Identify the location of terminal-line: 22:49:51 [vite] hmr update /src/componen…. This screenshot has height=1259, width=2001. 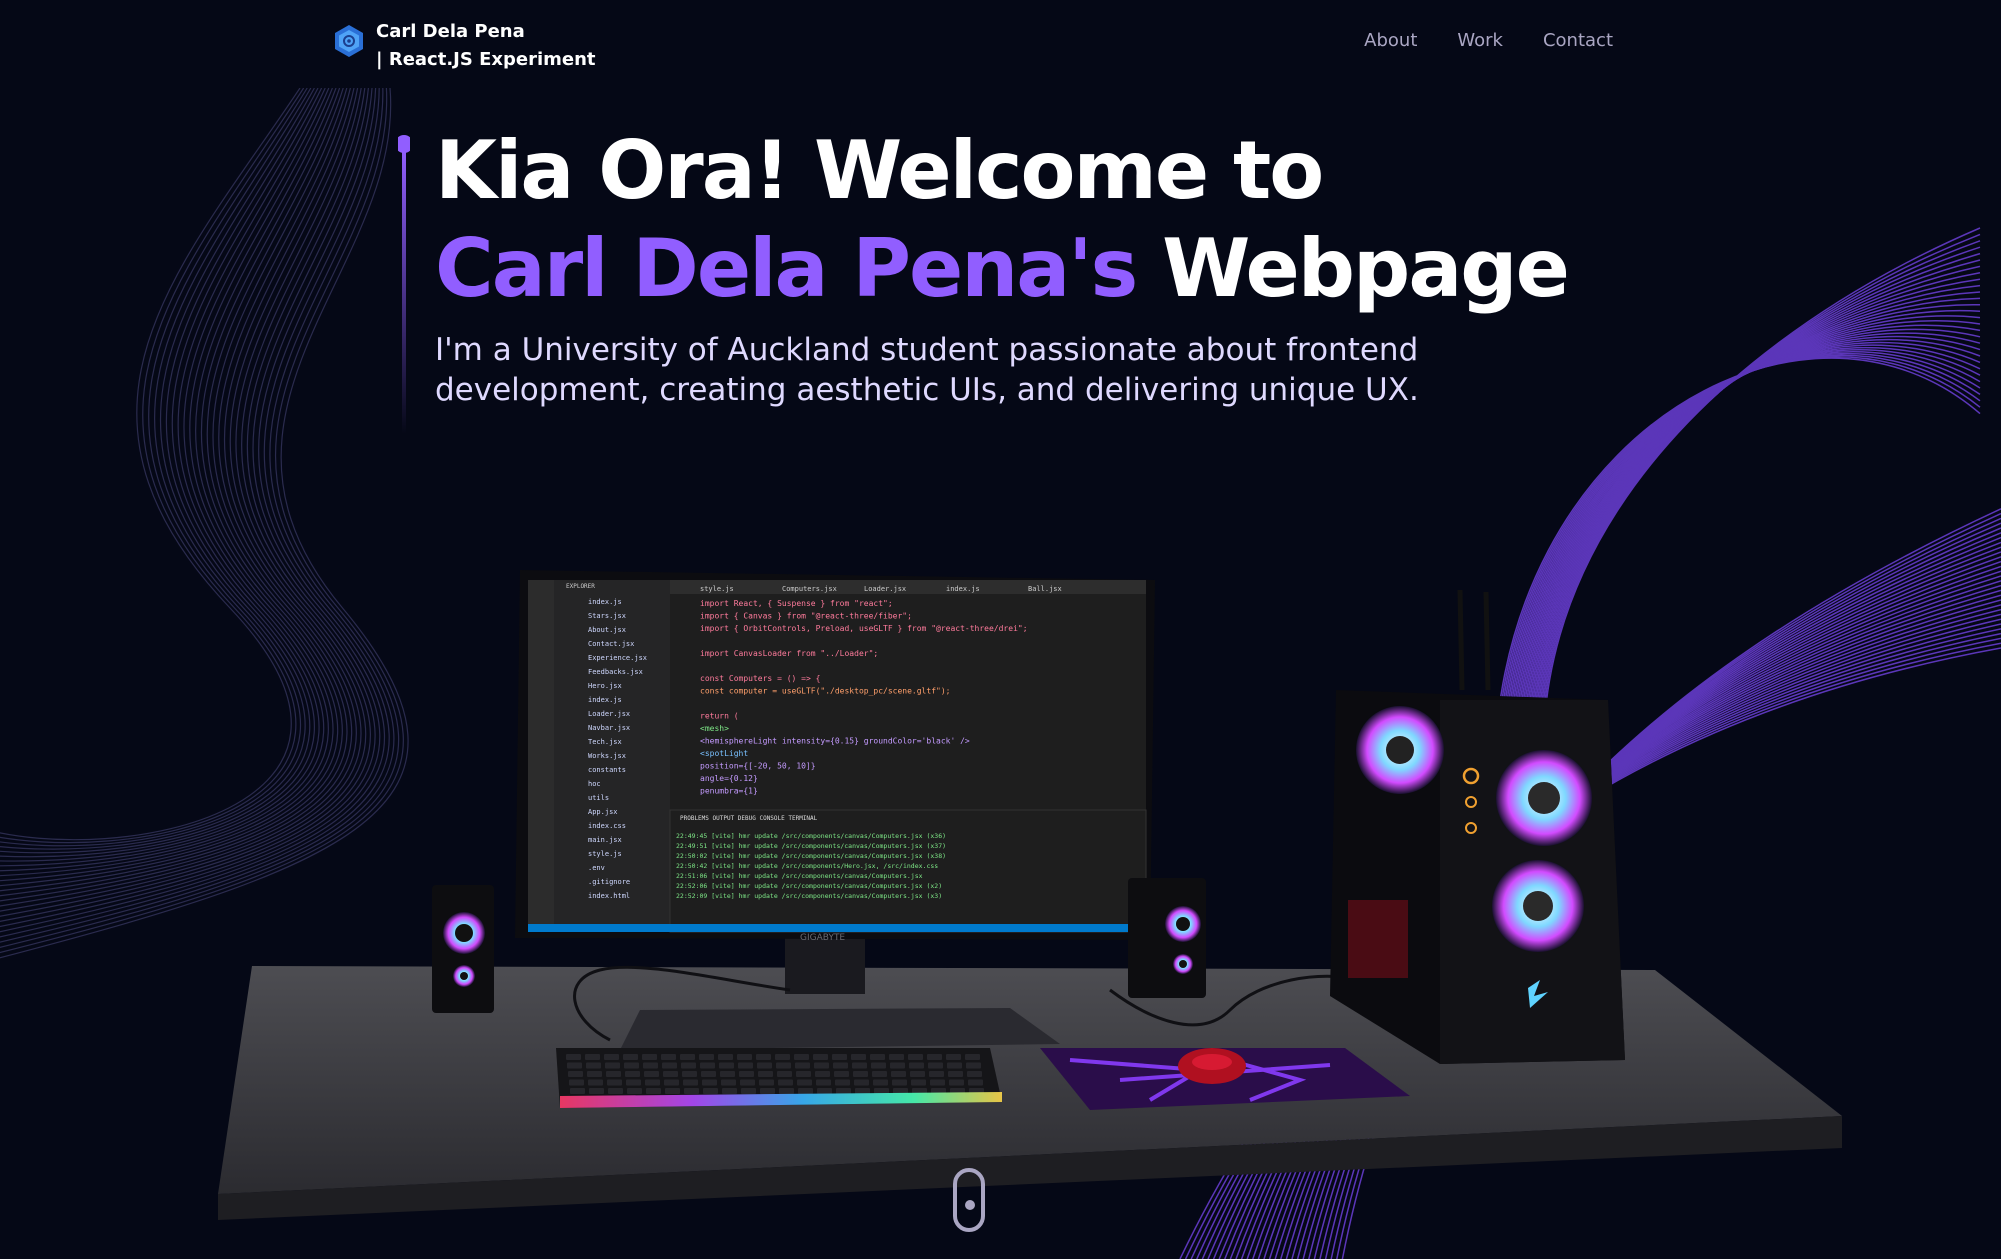
(811, 846).